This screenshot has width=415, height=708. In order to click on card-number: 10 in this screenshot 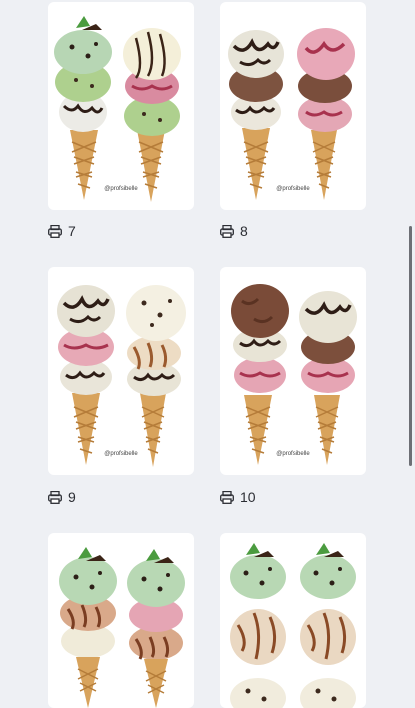, I will do `click(248, 497)`.